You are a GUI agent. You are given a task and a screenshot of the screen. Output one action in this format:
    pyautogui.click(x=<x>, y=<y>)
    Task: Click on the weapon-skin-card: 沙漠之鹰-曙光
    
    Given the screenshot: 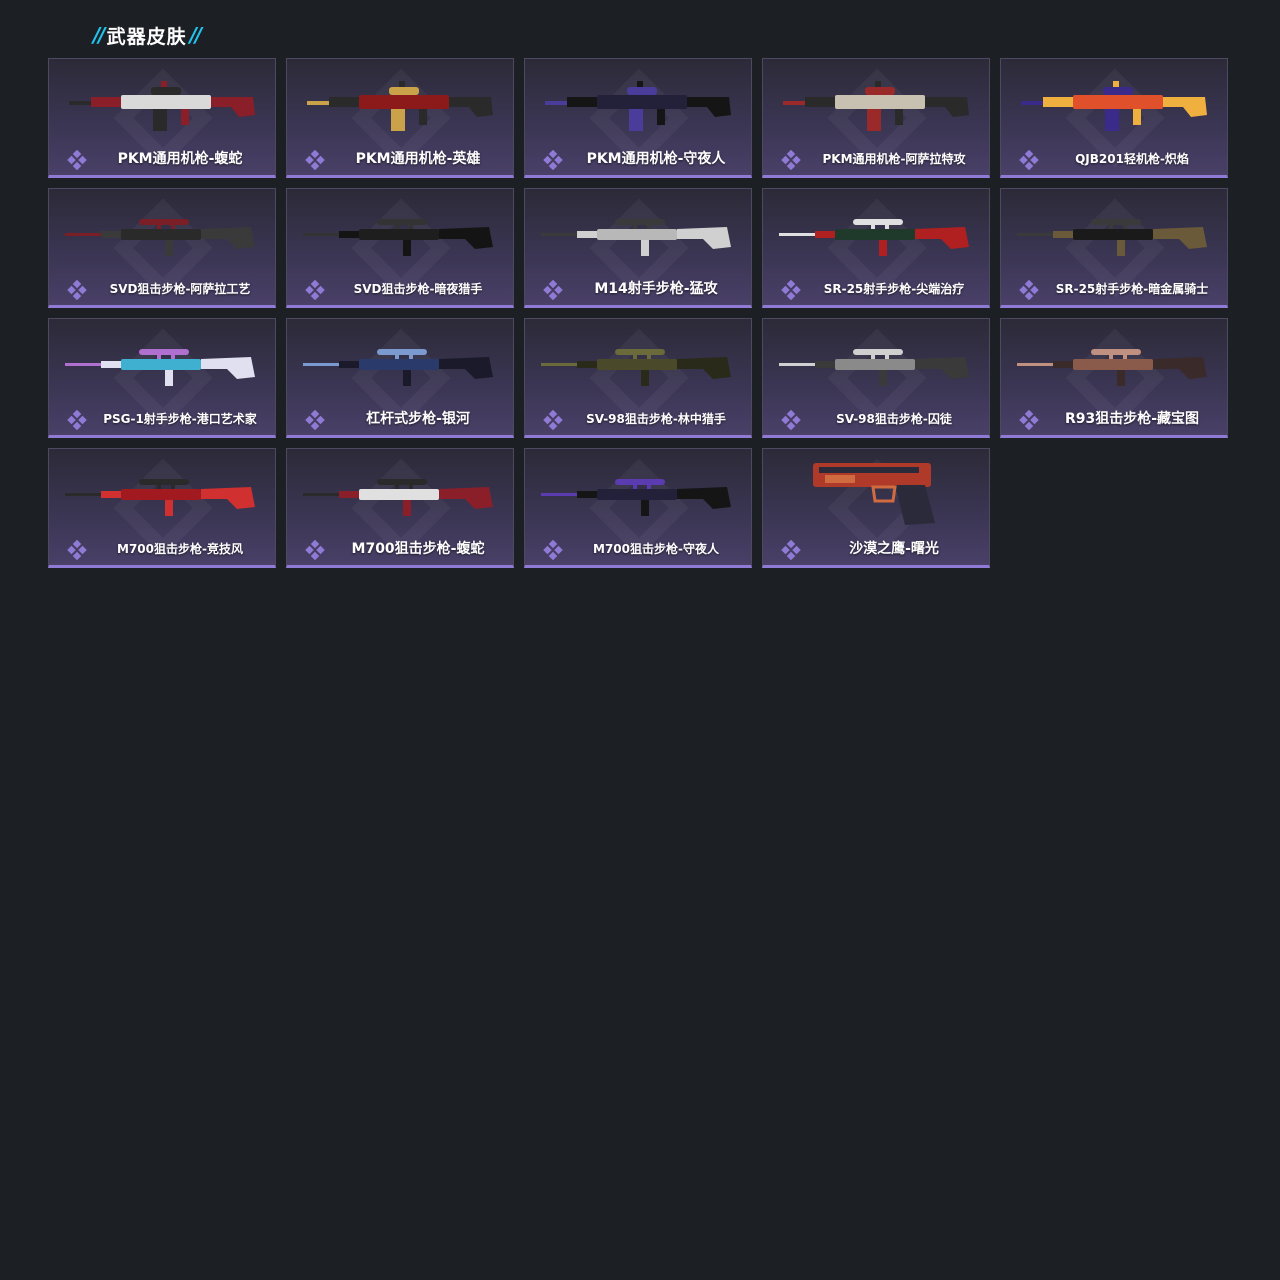 What is the action you would take?
    pyautogui.click(x=876, y=508)
    